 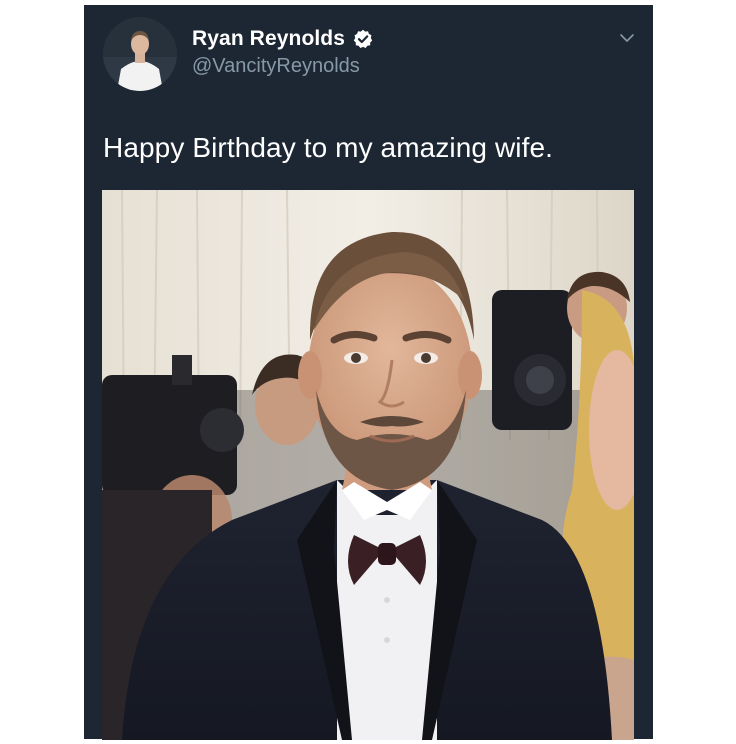 What do you see at coordinates (328, 147) in the screenshot?
I see `tweet-text: Happy Birthday to my amazing wife.` at bounding box center [328, 147].